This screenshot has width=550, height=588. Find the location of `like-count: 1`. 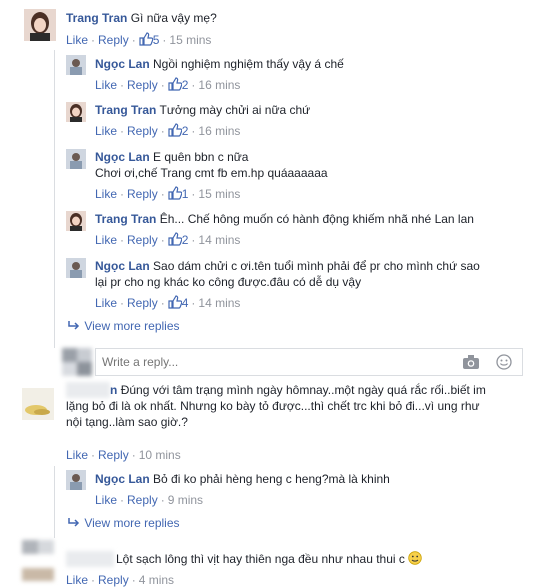

like-count: 1 is located at coordinates (178, 193).